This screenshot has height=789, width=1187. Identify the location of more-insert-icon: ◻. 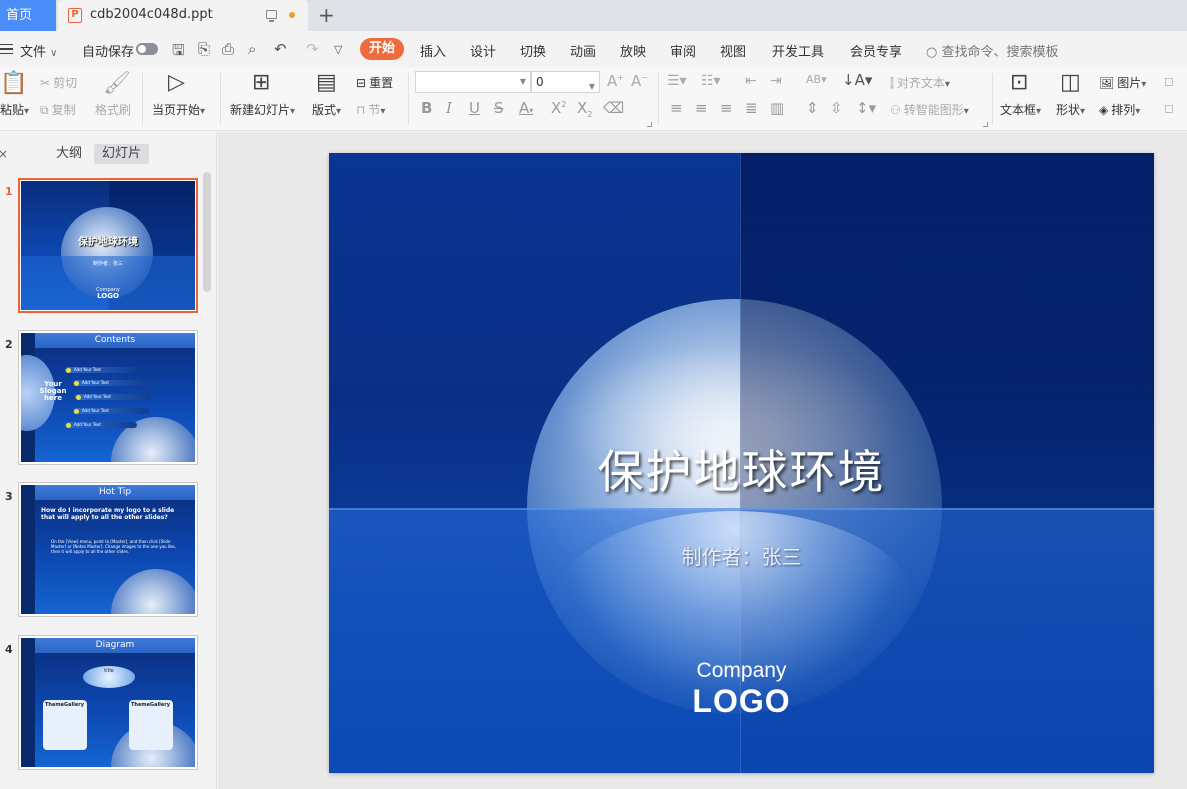
(1169, 81).